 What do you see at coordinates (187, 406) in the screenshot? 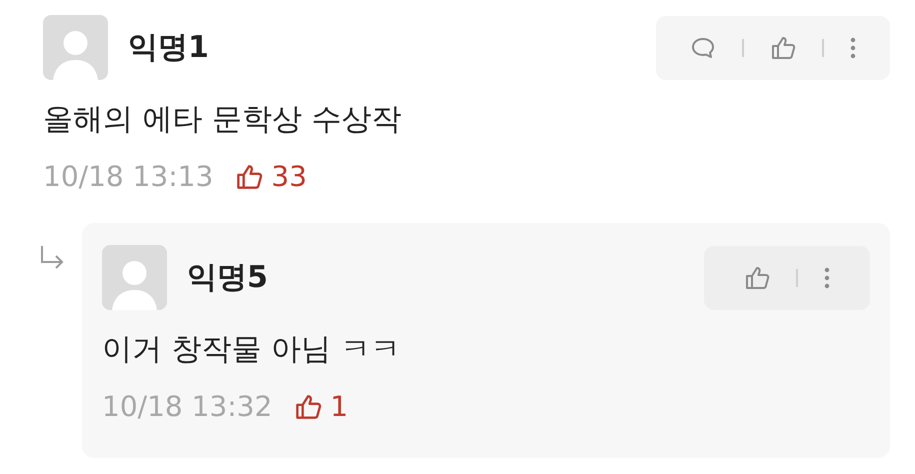
I see `timestamp: 10/18 13:32` at bounding box center [187, 406].